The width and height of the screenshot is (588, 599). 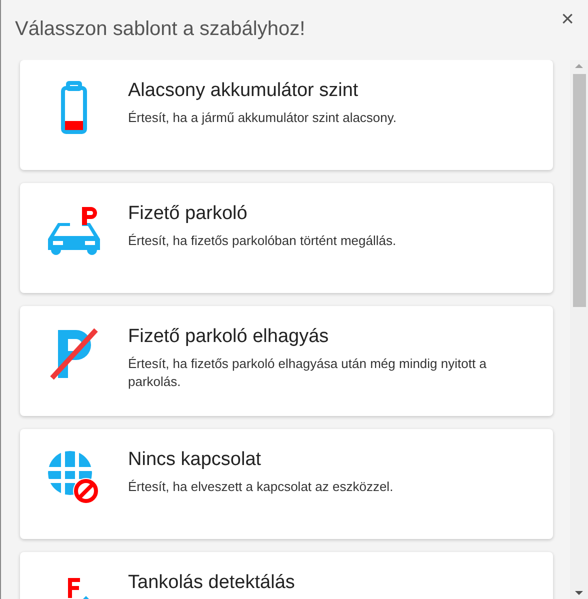 I want to click on template-title: Fizető parkoló elhagyás, so click(x=229, y=337).